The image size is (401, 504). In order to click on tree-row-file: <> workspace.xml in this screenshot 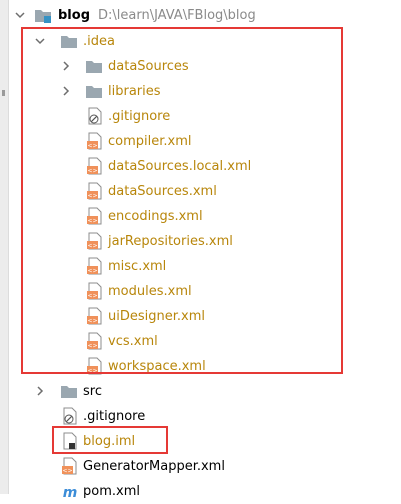, I will do `click(200, 366)`.